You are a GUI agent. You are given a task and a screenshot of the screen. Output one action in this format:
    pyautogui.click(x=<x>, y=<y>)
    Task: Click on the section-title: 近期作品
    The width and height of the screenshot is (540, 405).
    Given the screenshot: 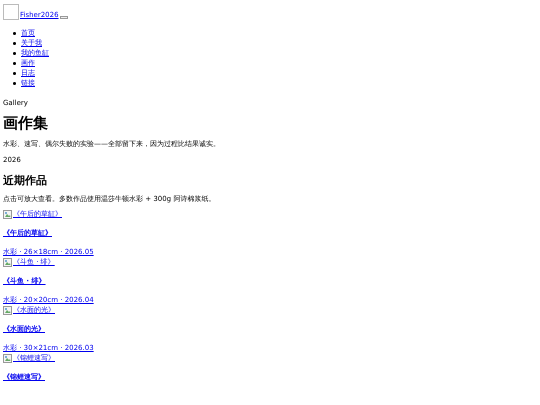 What is the action you would take?
    pyautogui.click(x=25, y=181)
    